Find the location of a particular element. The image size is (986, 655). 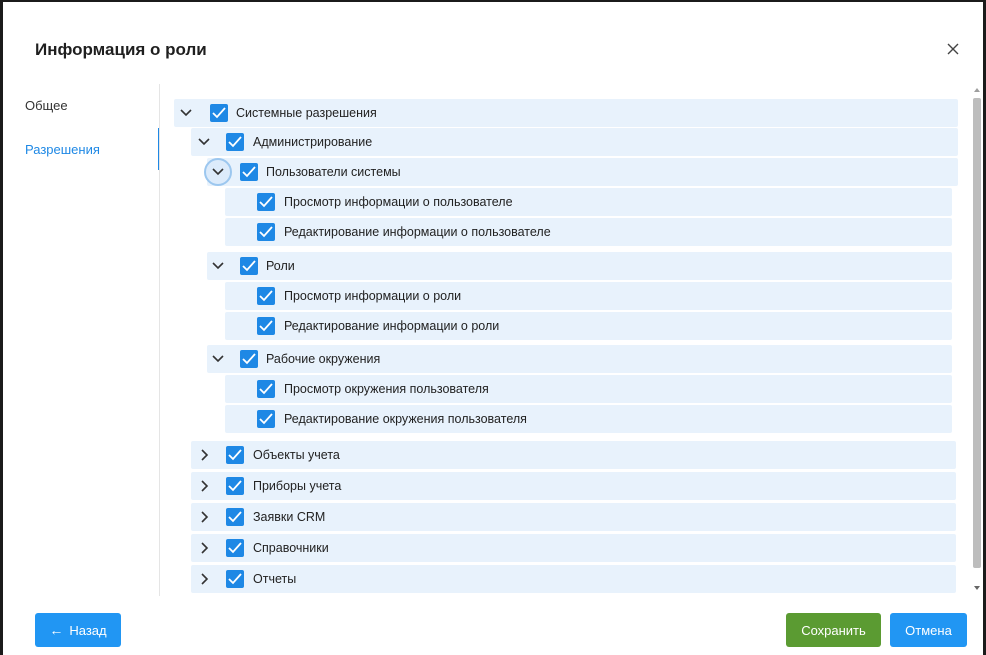

checkbox-reports is located at coordinates (235, 579).